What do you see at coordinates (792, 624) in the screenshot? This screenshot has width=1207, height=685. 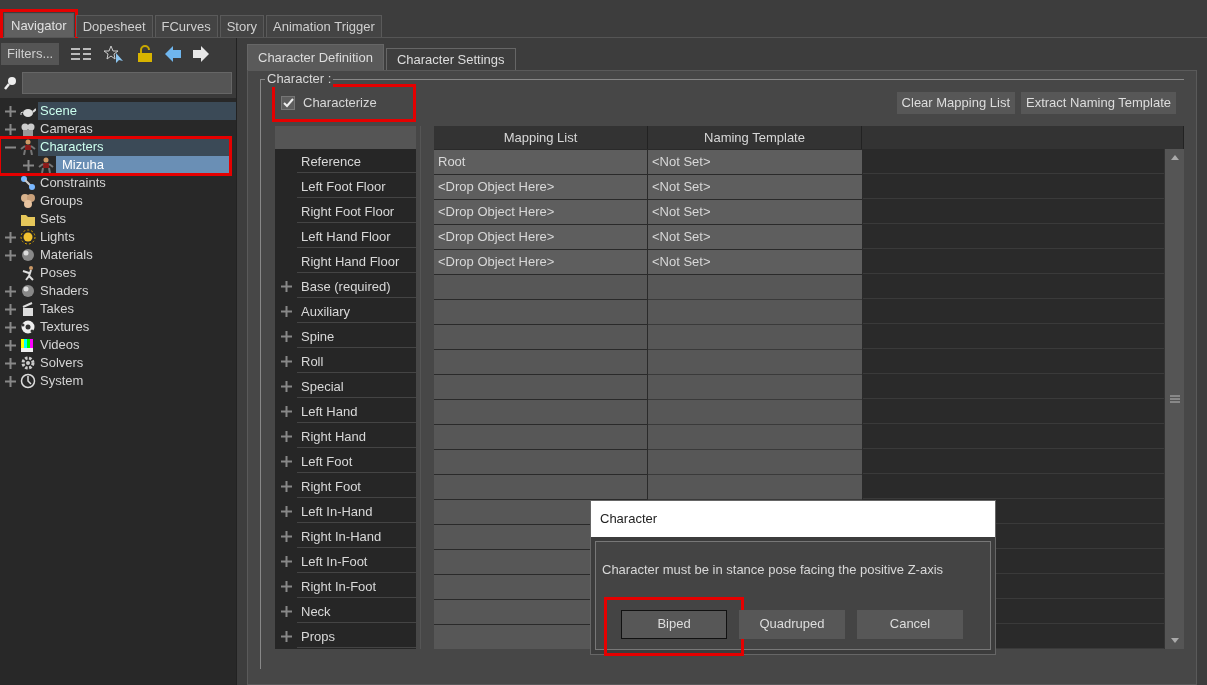 I see `button: Quadruped` at bounding box center [792, 624].